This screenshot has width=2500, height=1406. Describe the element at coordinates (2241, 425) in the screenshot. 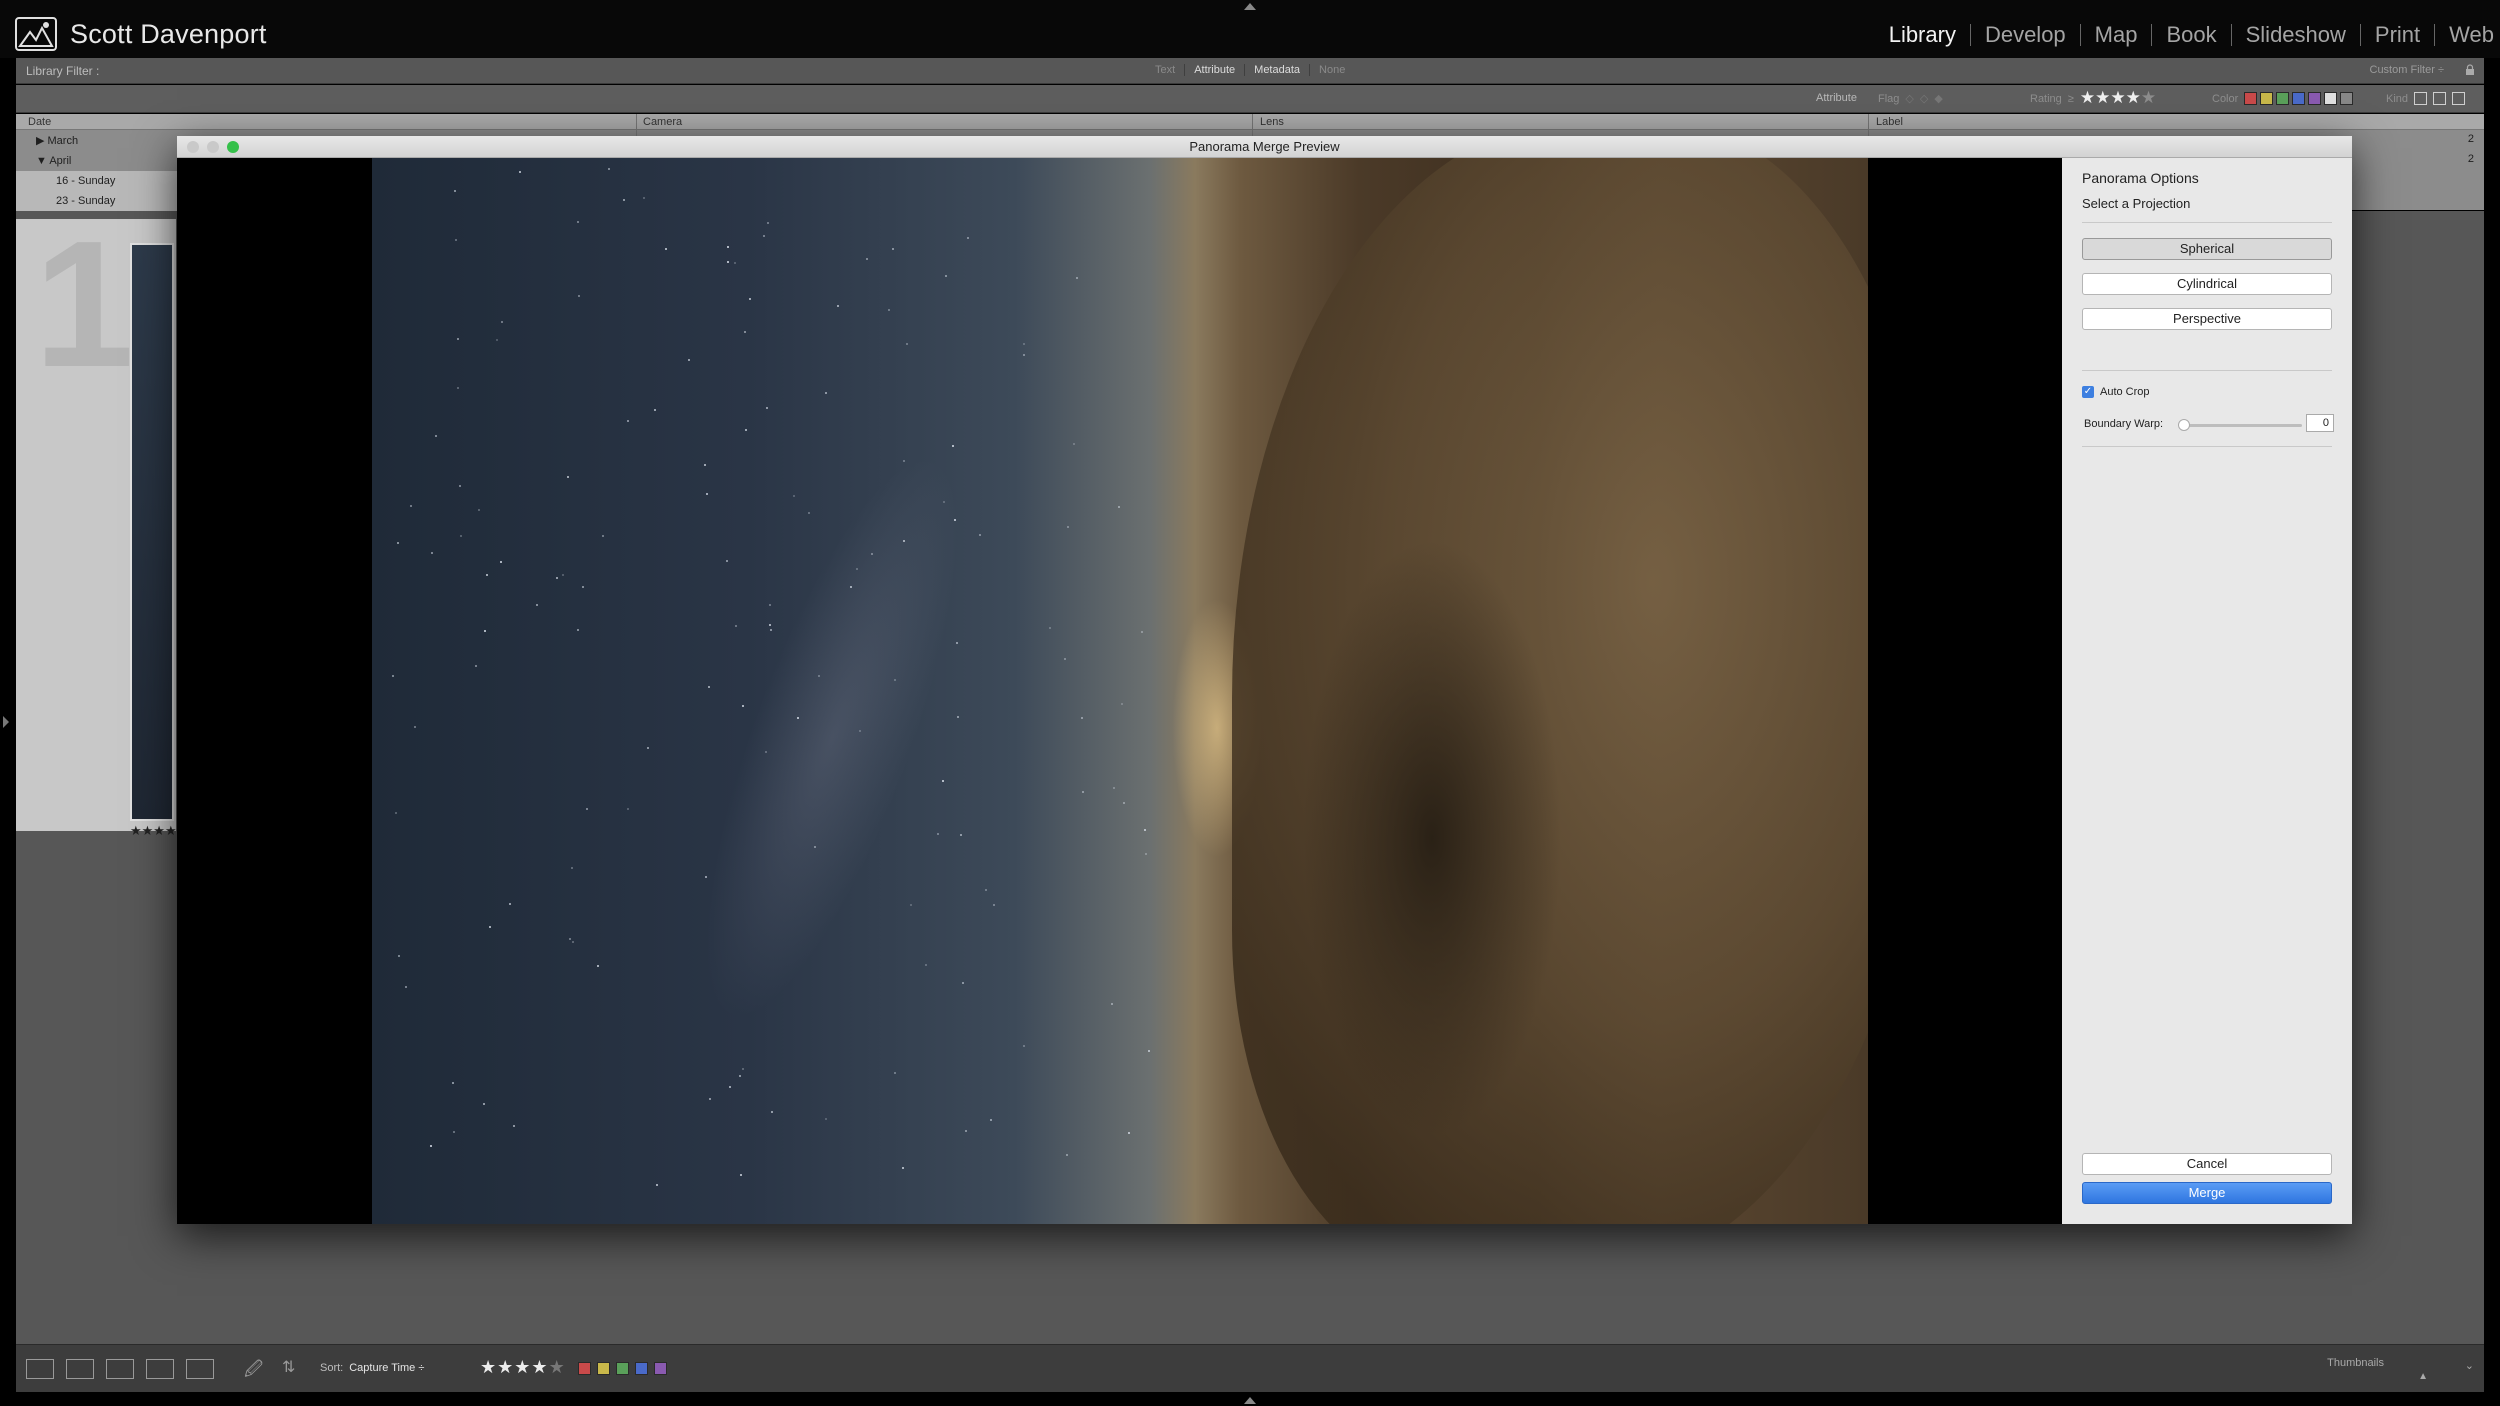

I see `boundary-warp-track` at that location.